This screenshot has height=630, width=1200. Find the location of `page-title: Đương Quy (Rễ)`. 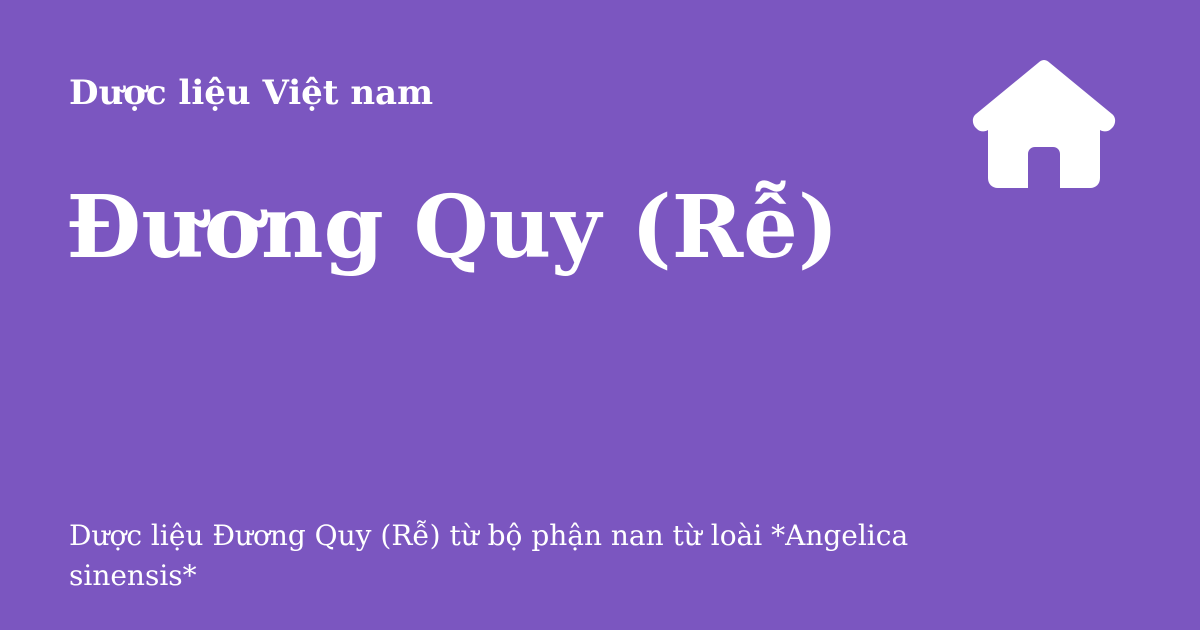

page-title: Đương Quy (Rễ) is located at coordinates (452, 227).